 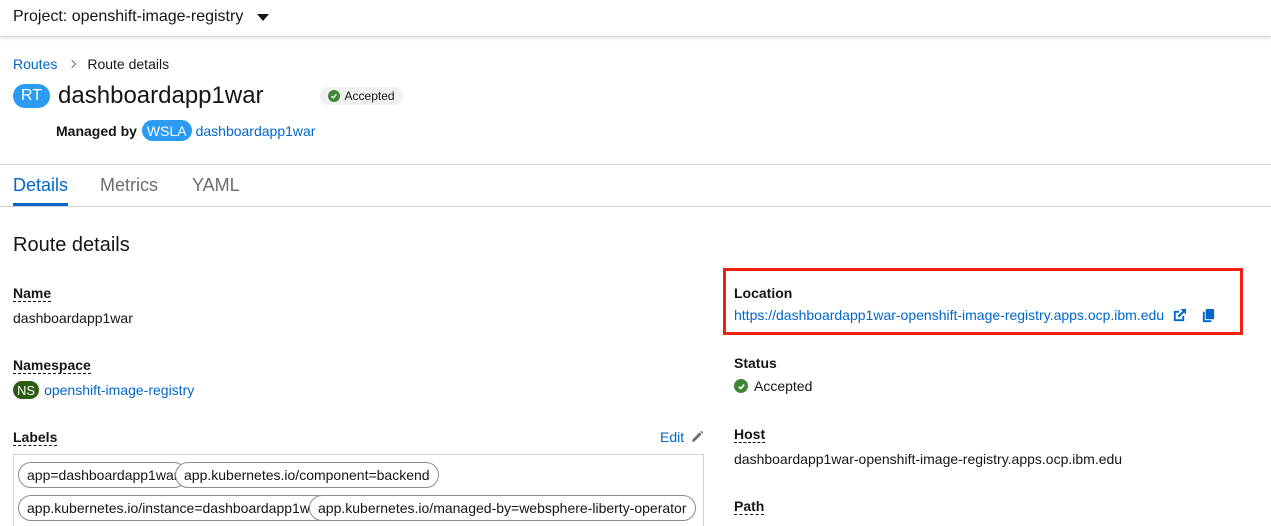 What do you see at coordinates (763, 293) in the screenshot?
I see `location-label: Location` at bounding box center [763, 293].